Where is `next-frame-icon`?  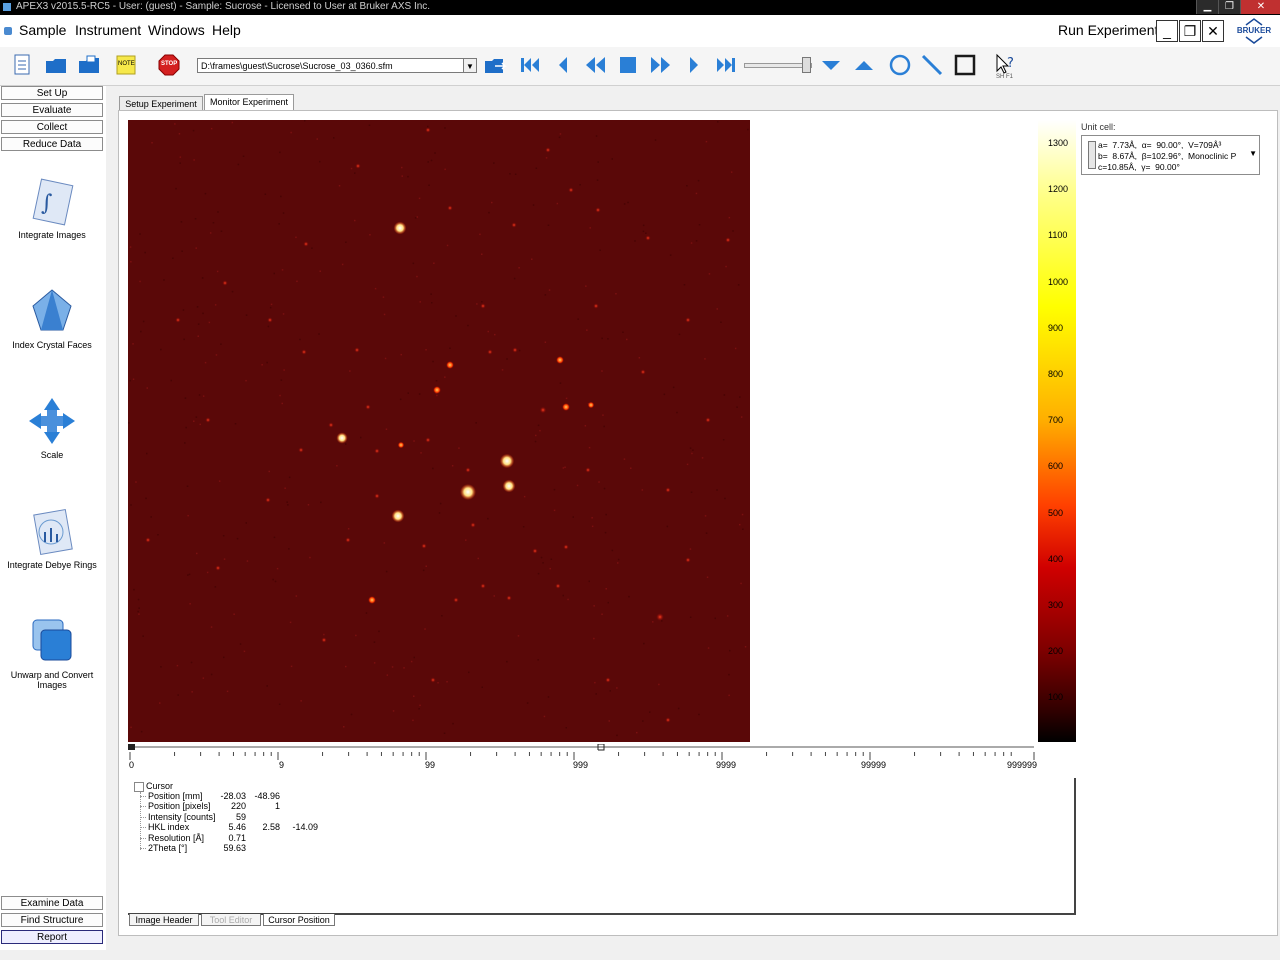
next-frame-icon is located at coordinates (694, 65).